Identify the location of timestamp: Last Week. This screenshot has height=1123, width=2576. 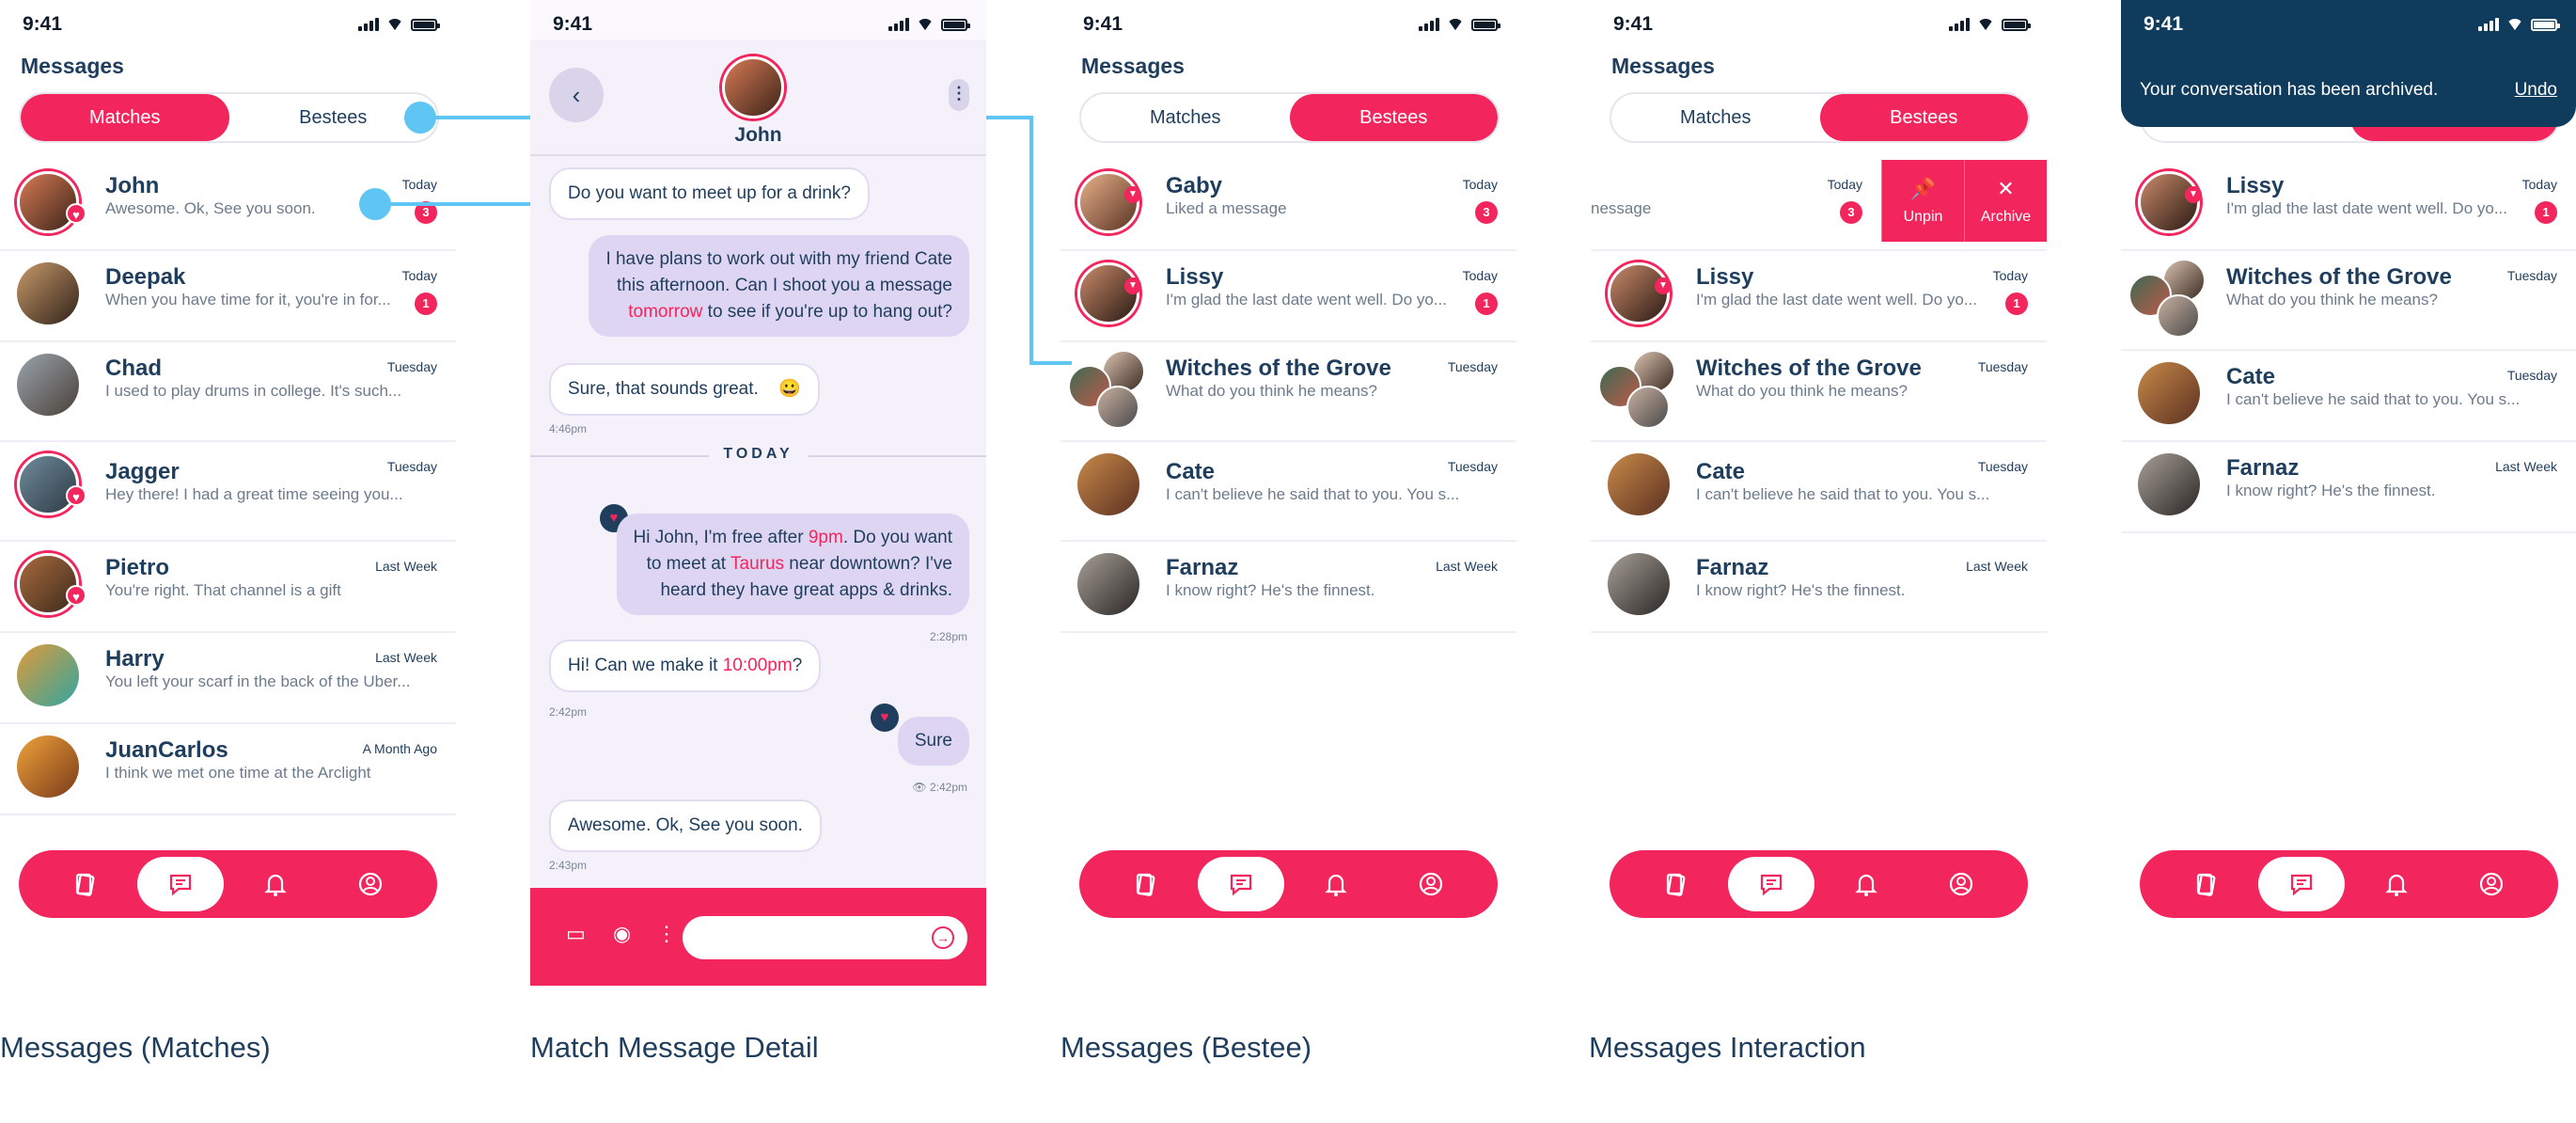
(406, 566).